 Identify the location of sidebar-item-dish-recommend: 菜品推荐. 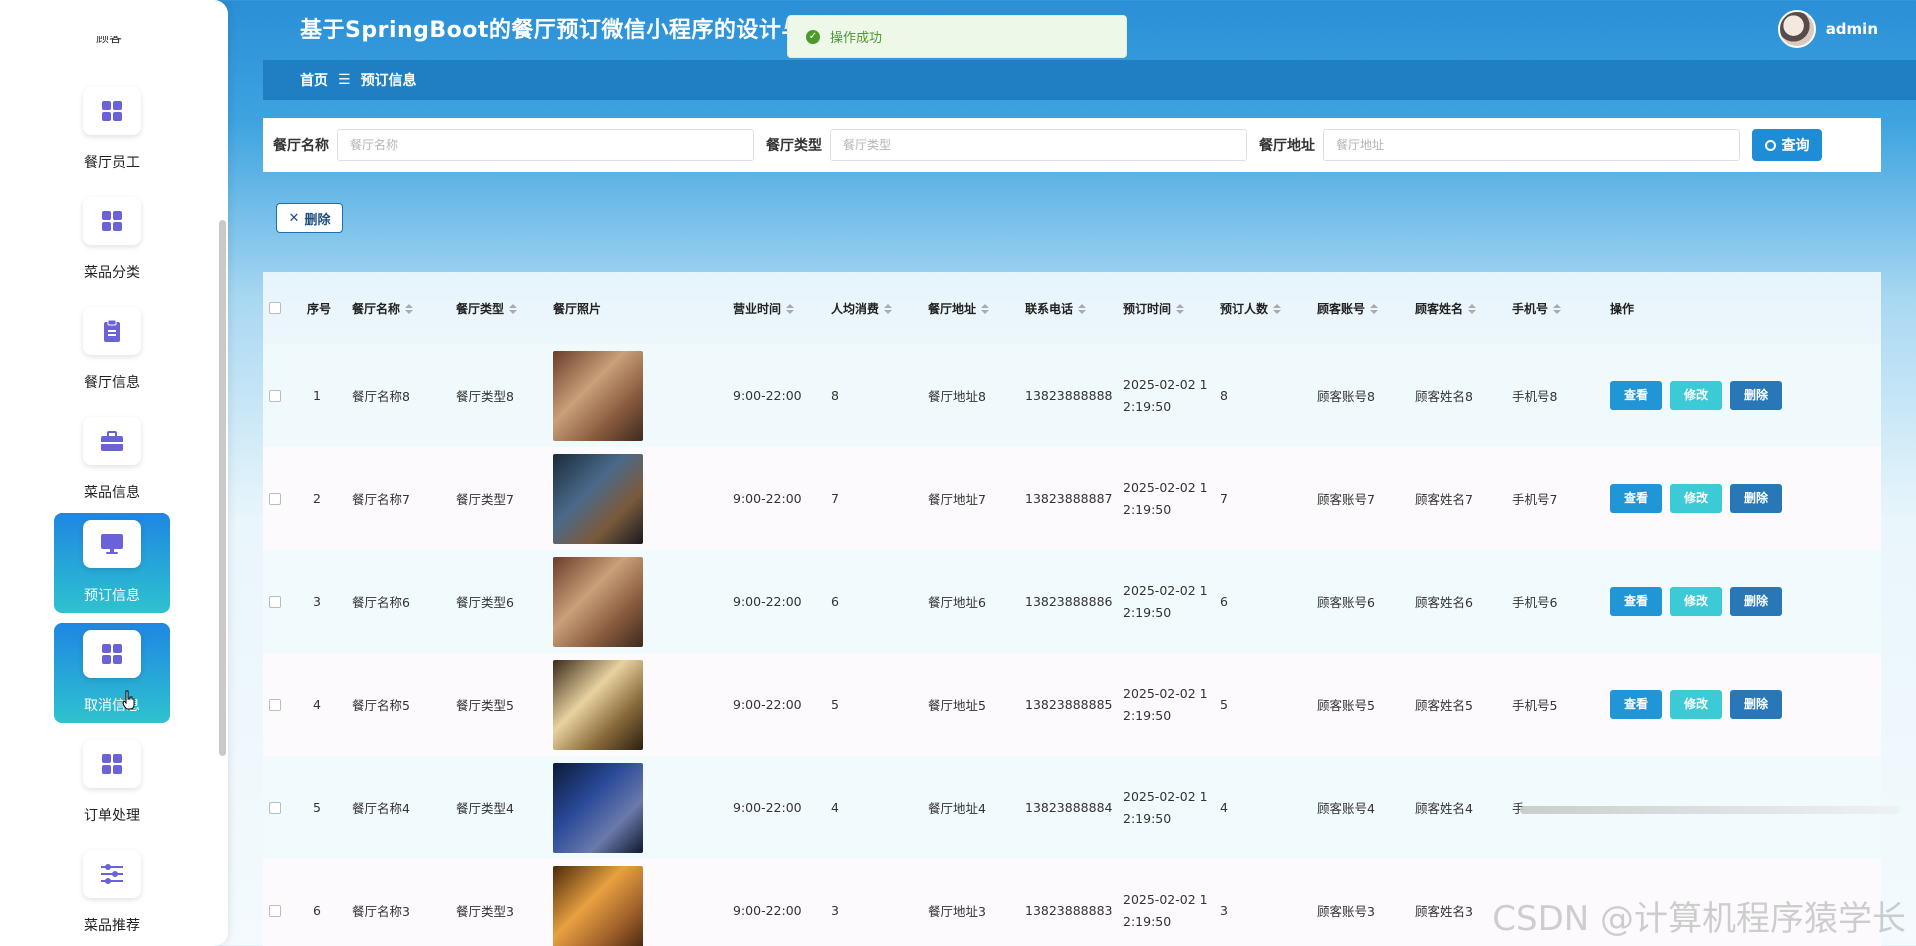
(112, 893).